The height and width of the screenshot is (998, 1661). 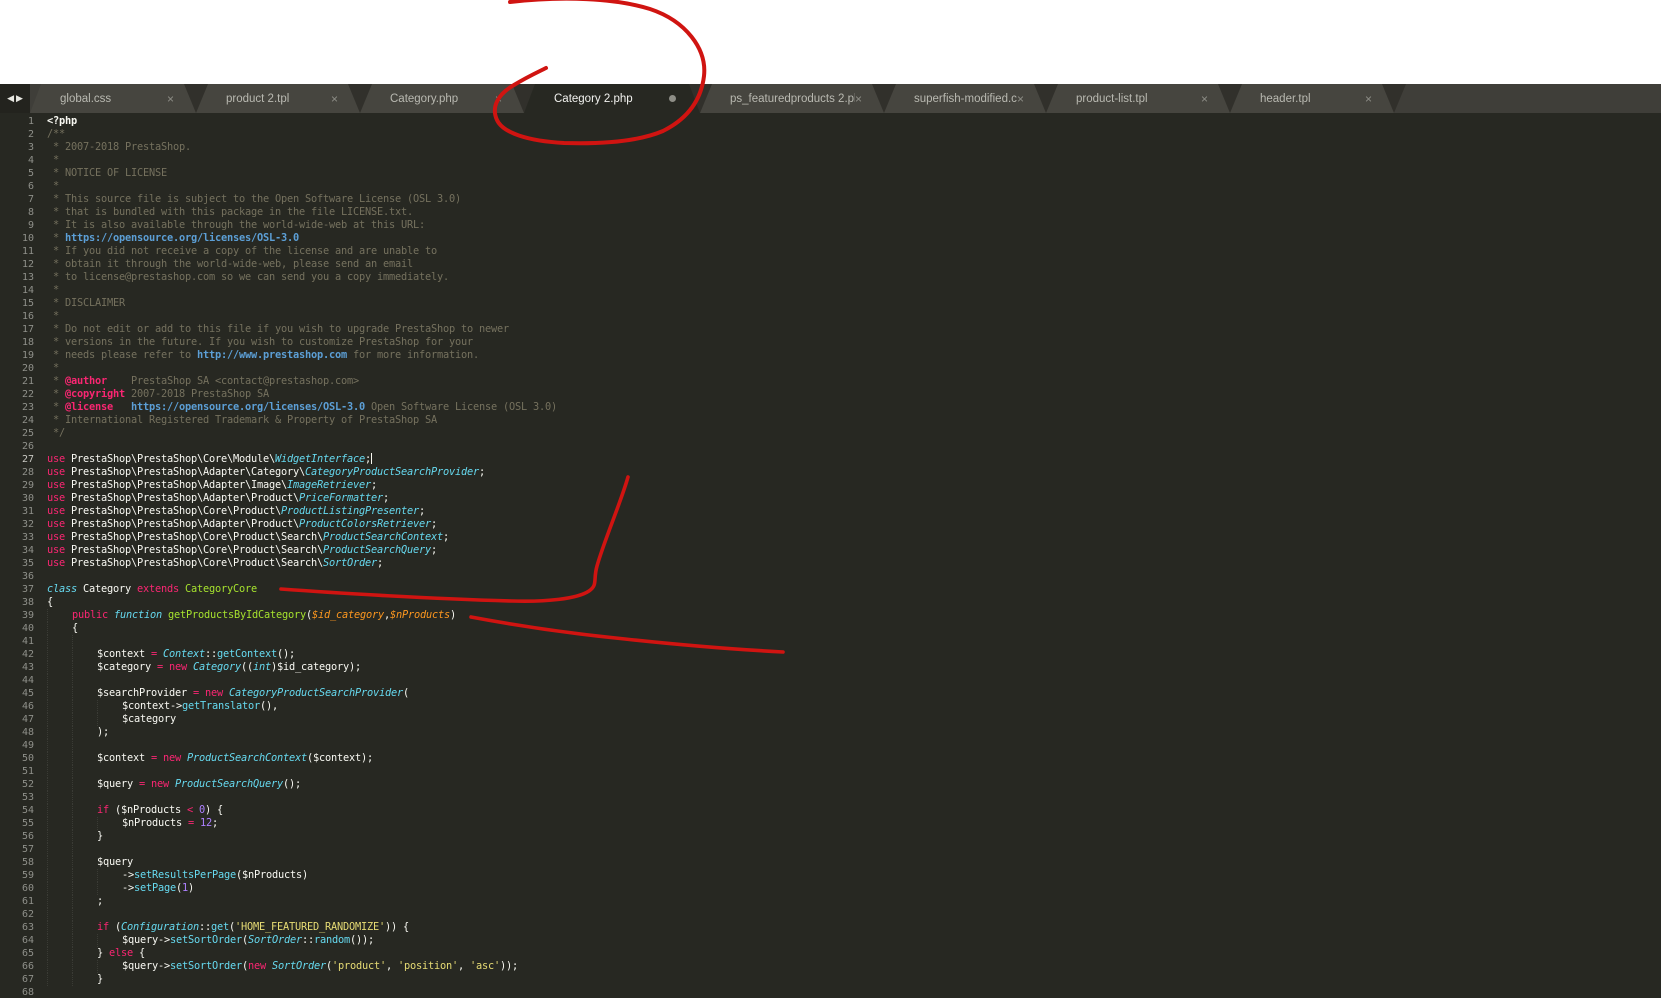 I want to click on line-number: 3, so click(x=30, y=147).